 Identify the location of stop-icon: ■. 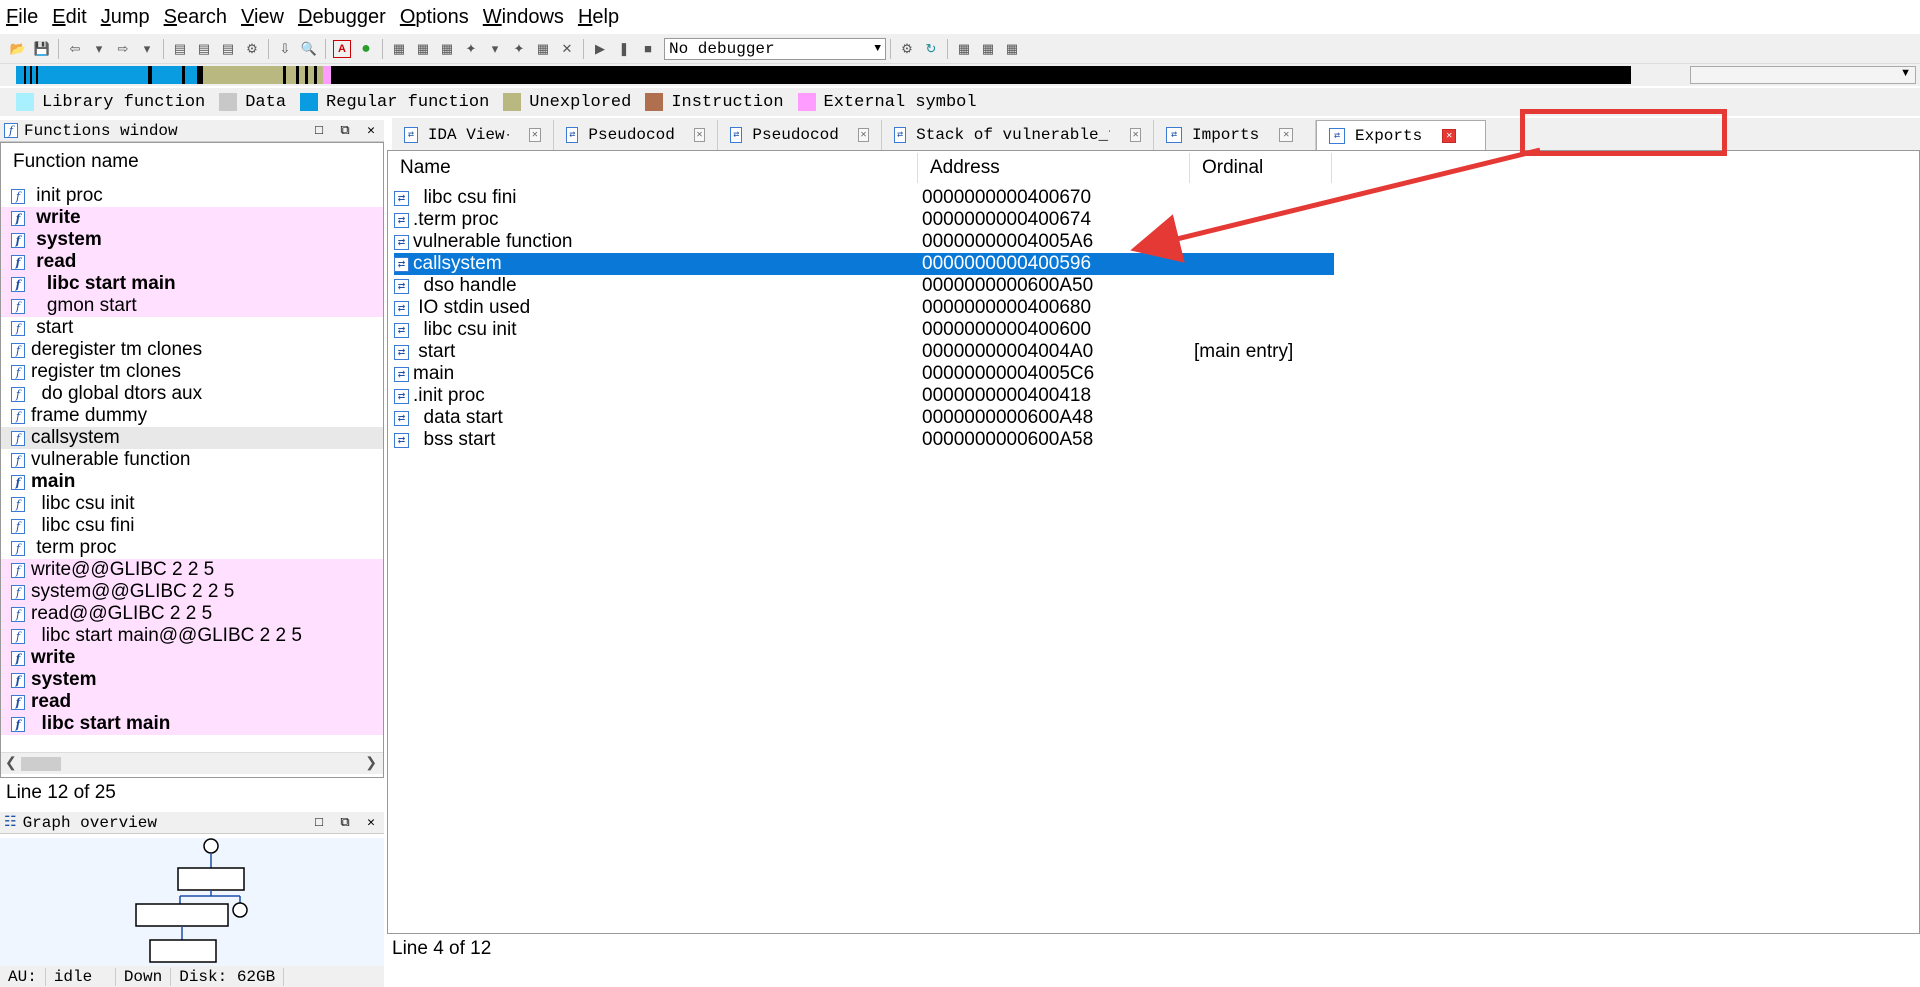
(648, 49).